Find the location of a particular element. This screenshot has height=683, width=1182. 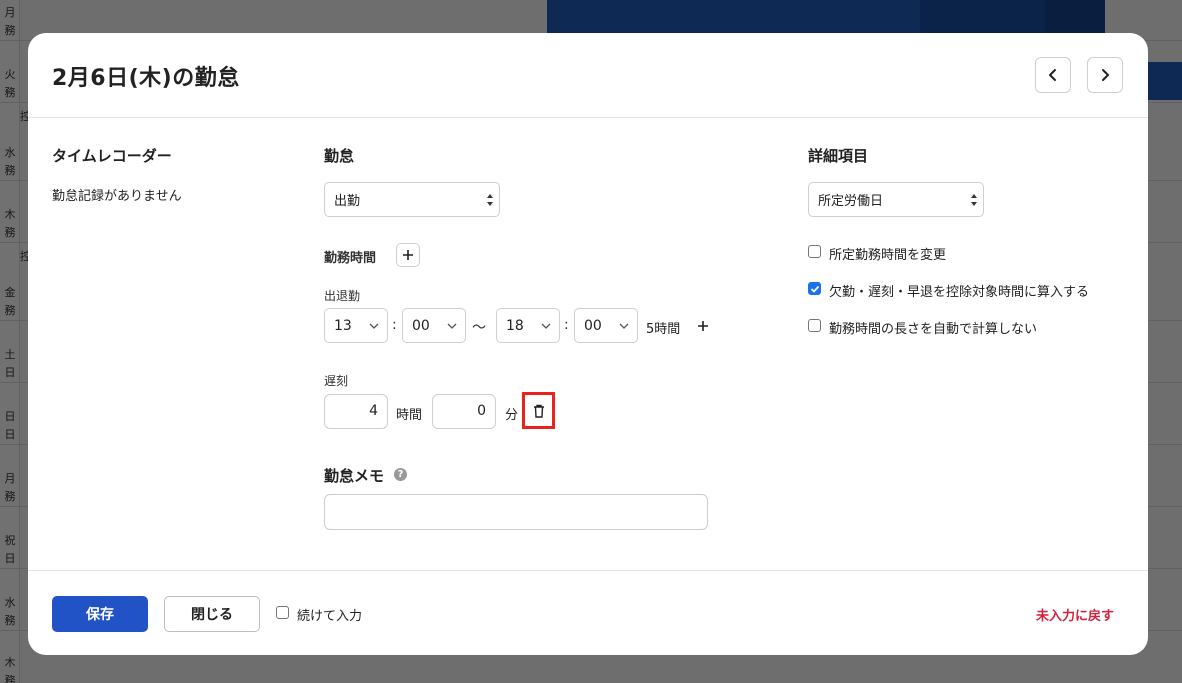

day-type-value: 所定労働日 is located at coordinates (851, 201).